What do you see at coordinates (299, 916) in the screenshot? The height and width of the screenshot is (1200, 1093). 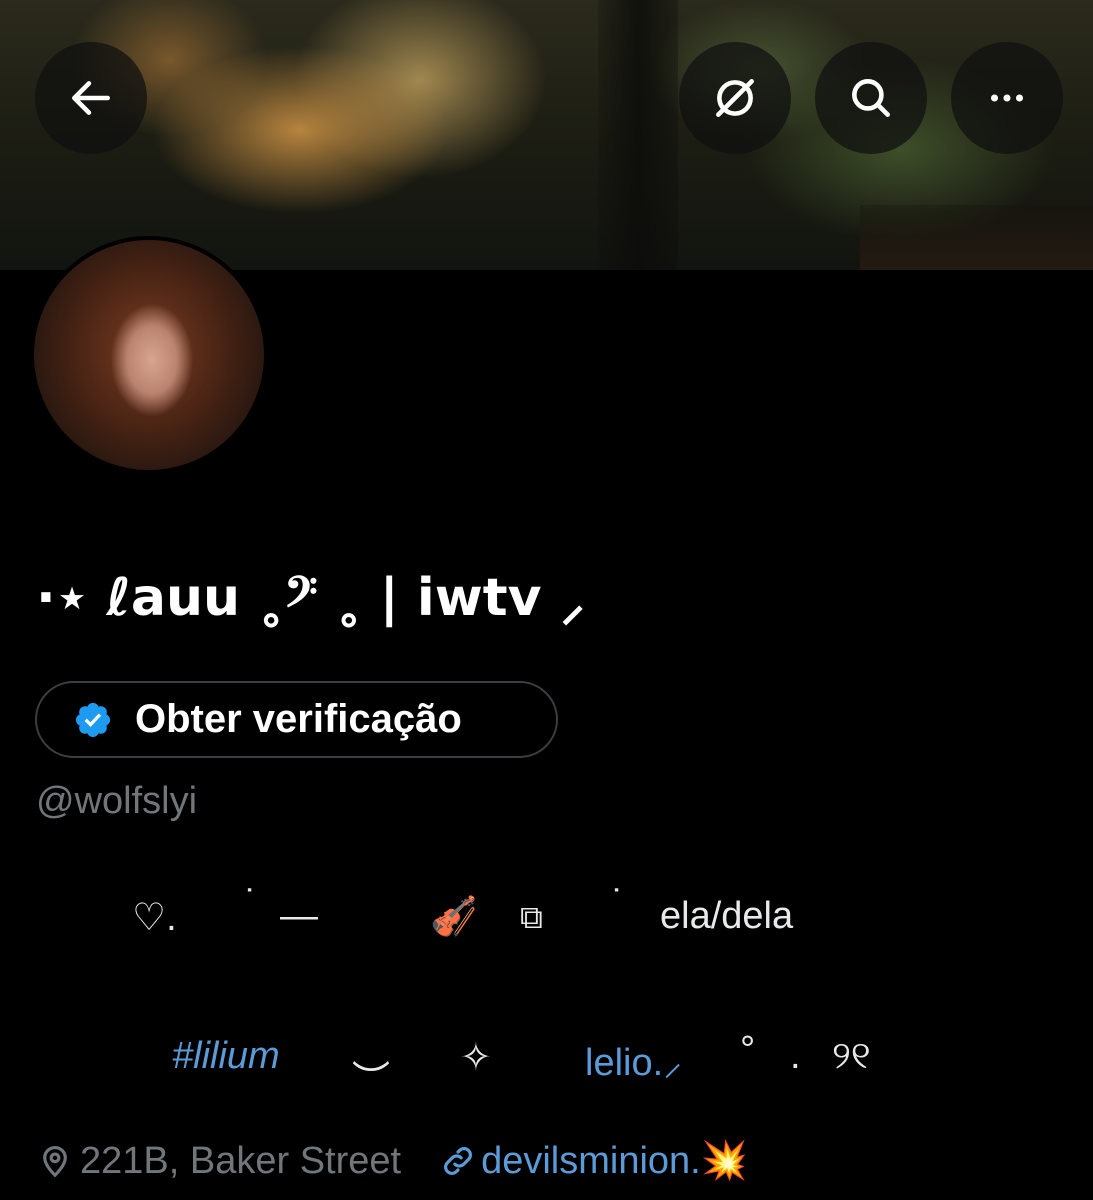 I see `bio-text: —` at bounding box center [299, 916].